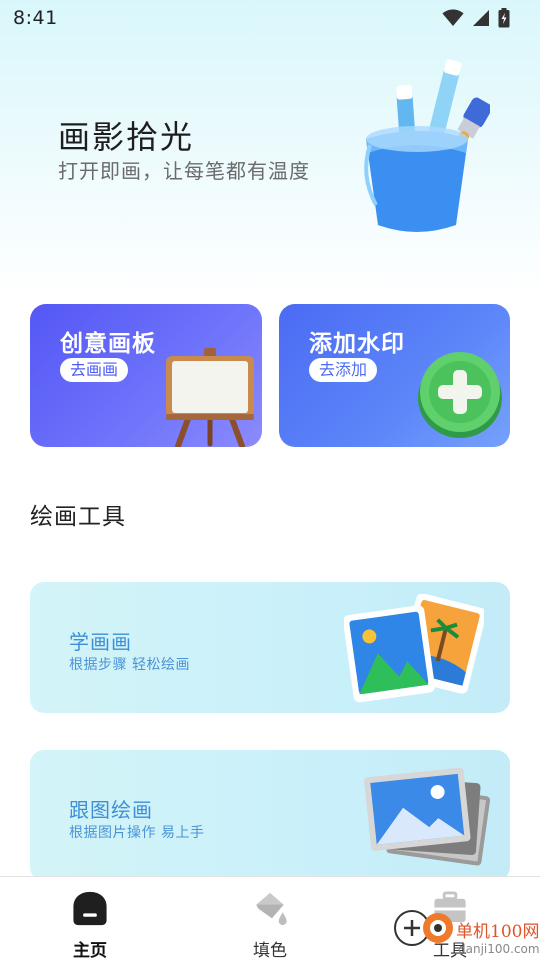  Describe the element at coordinates (137, 833) in the screenshot. I see `trace-drawing-subtitle: 根据图片操作 易上手` at that location.